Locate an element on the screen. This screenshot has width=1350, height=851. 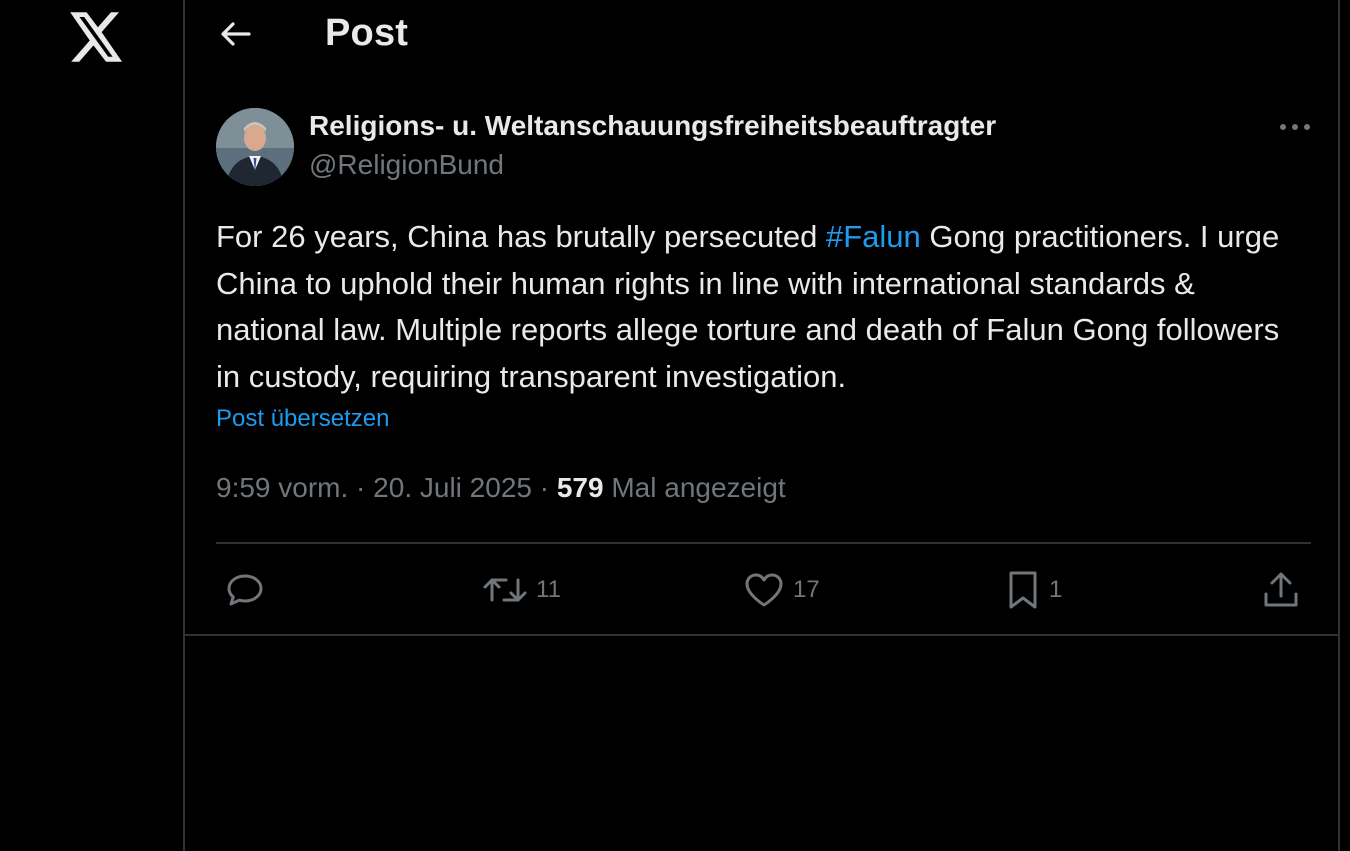
repost-button: 11 is located at coordinates (521, 590).